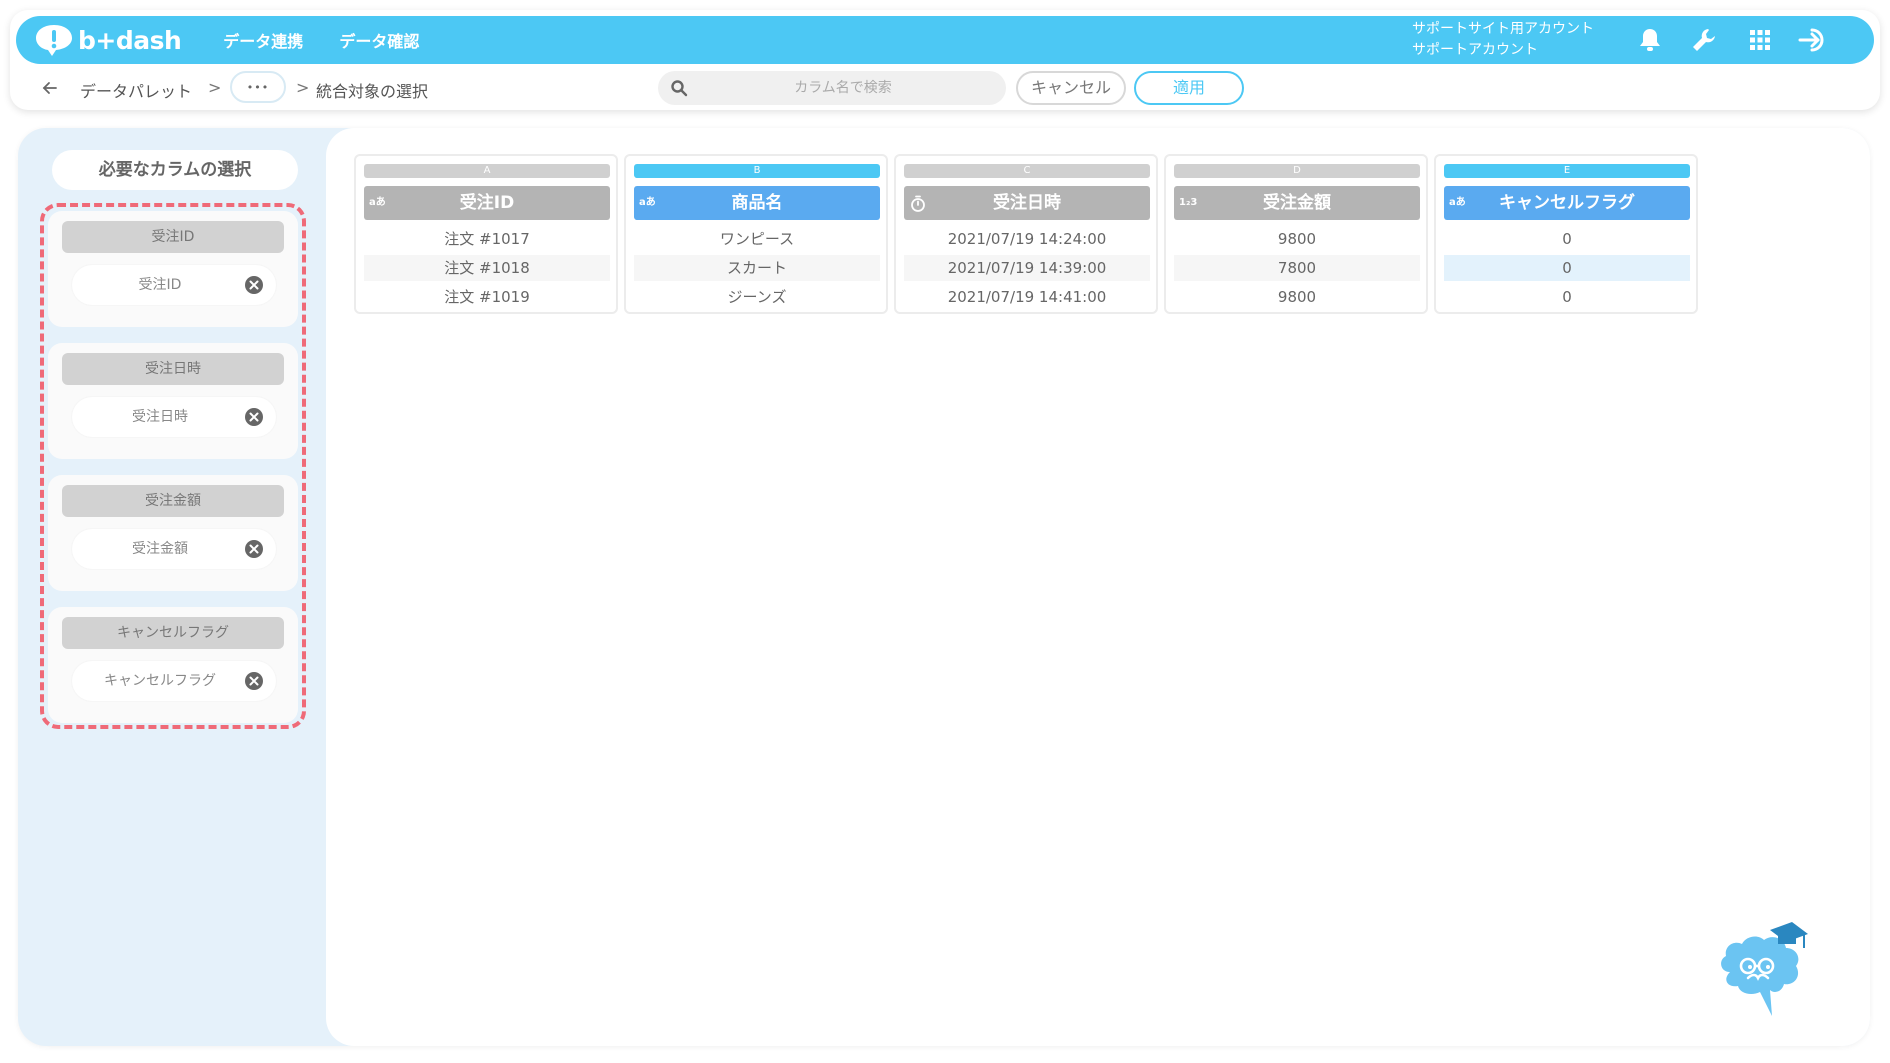  I want to click on data-column-e: E aあ キャンセルフラグ 0 0 0, so click(1566, 234).